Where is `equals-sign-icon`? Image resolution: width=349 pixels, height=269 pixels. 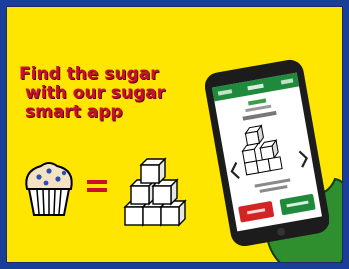
equals-sign-icon is located at coordinates (97, 186).